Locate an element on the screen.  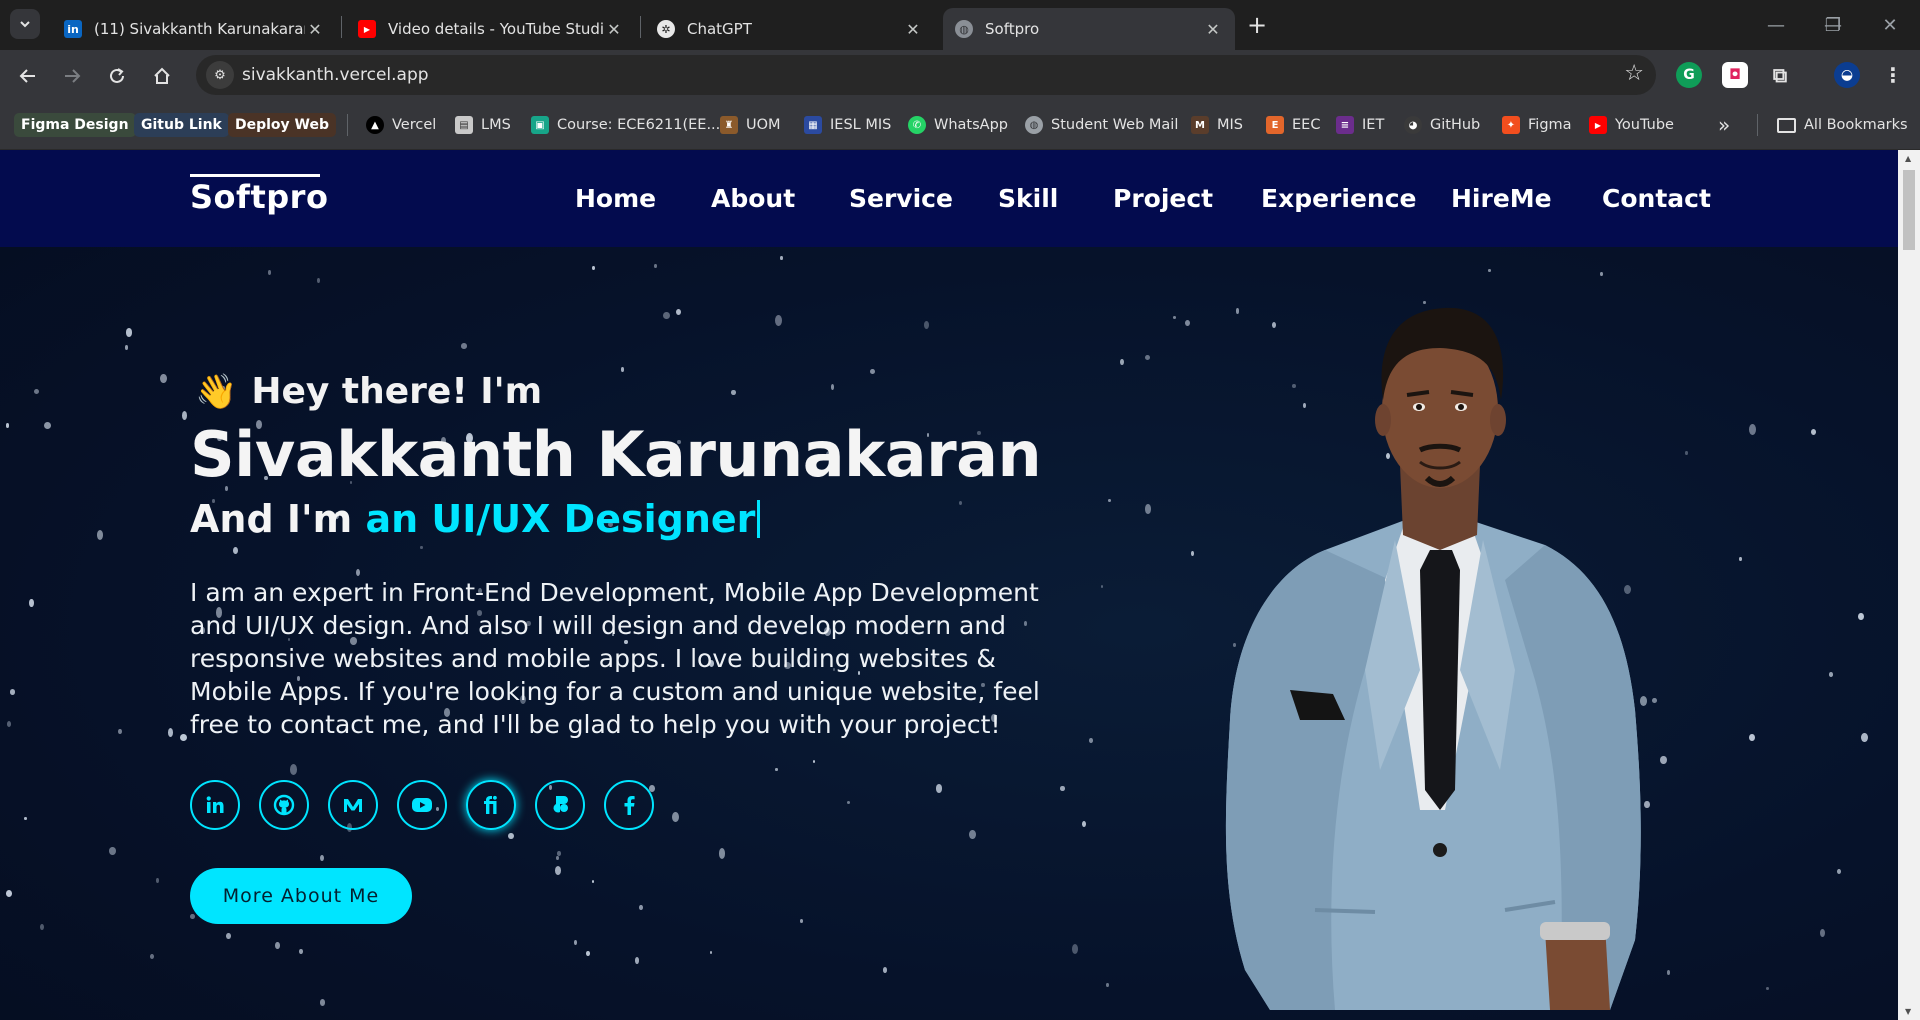
bookmark-uom: ♜ UOM is located at coordinates (750, 125).